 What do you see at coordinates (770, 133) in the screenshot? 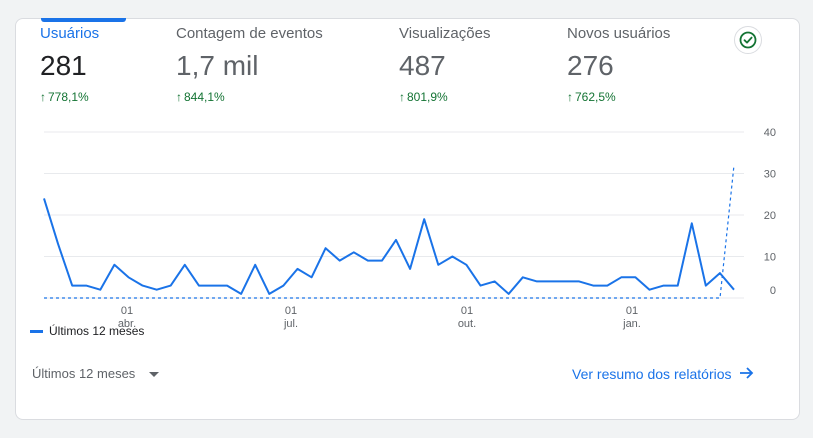
I see `y-tick-label: 40` at bounding box center [770, 133].